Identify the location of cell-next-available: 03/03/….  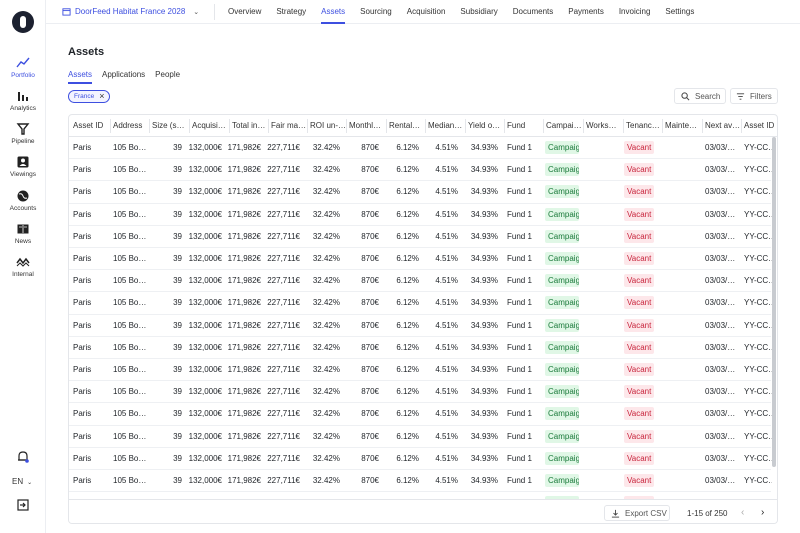
(720, 480).